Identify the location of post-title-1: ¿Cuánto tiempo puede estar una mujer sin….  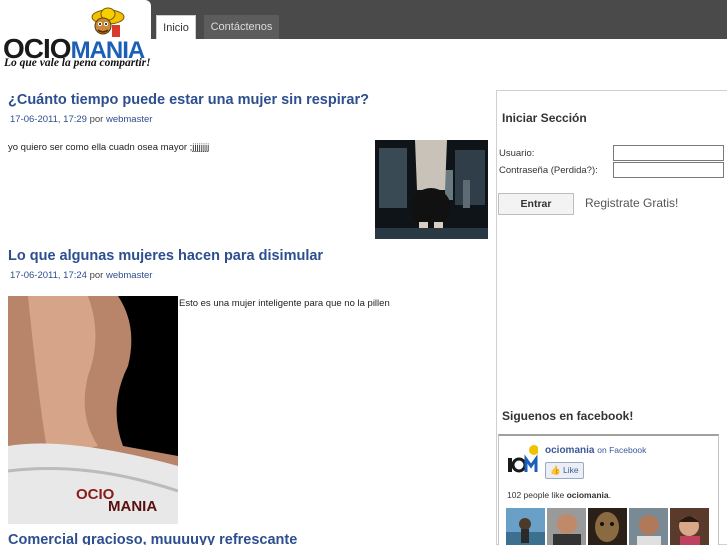
(188, 100).